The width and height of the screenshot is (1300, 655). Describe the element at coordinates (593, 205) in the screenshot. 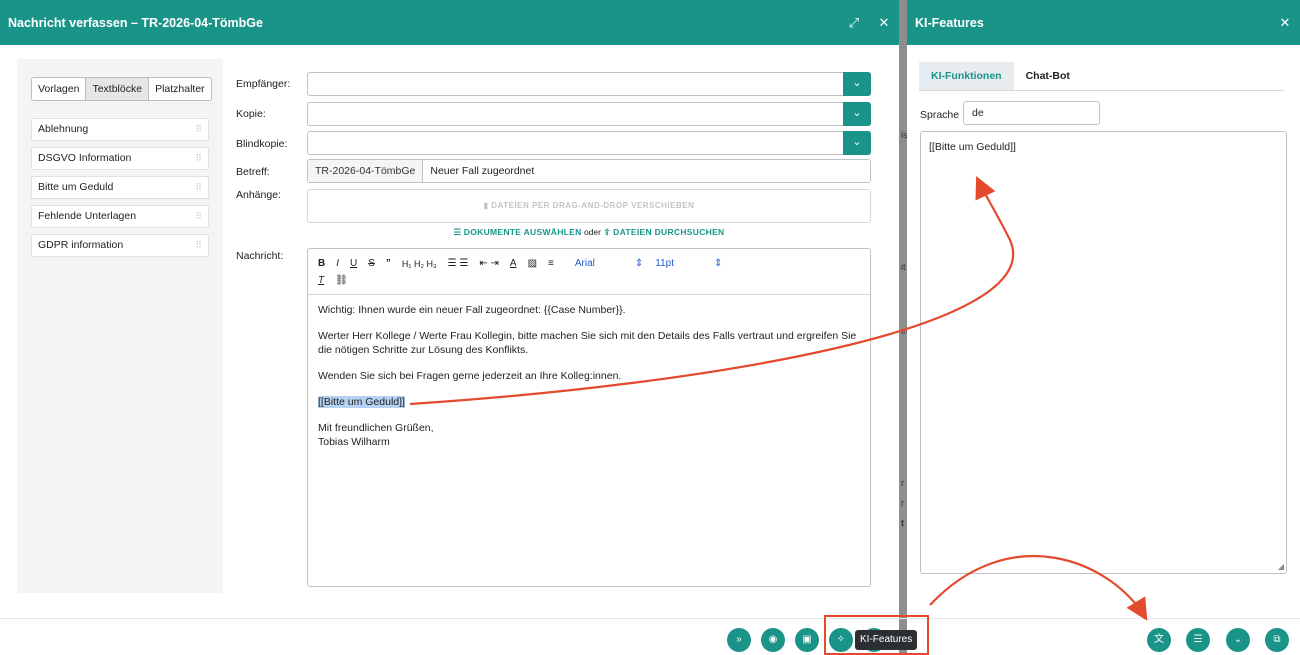

I see `dropzone-text: DATEIEN PER DRAG-AND-DROP VERSCHIEBEN` at that location.